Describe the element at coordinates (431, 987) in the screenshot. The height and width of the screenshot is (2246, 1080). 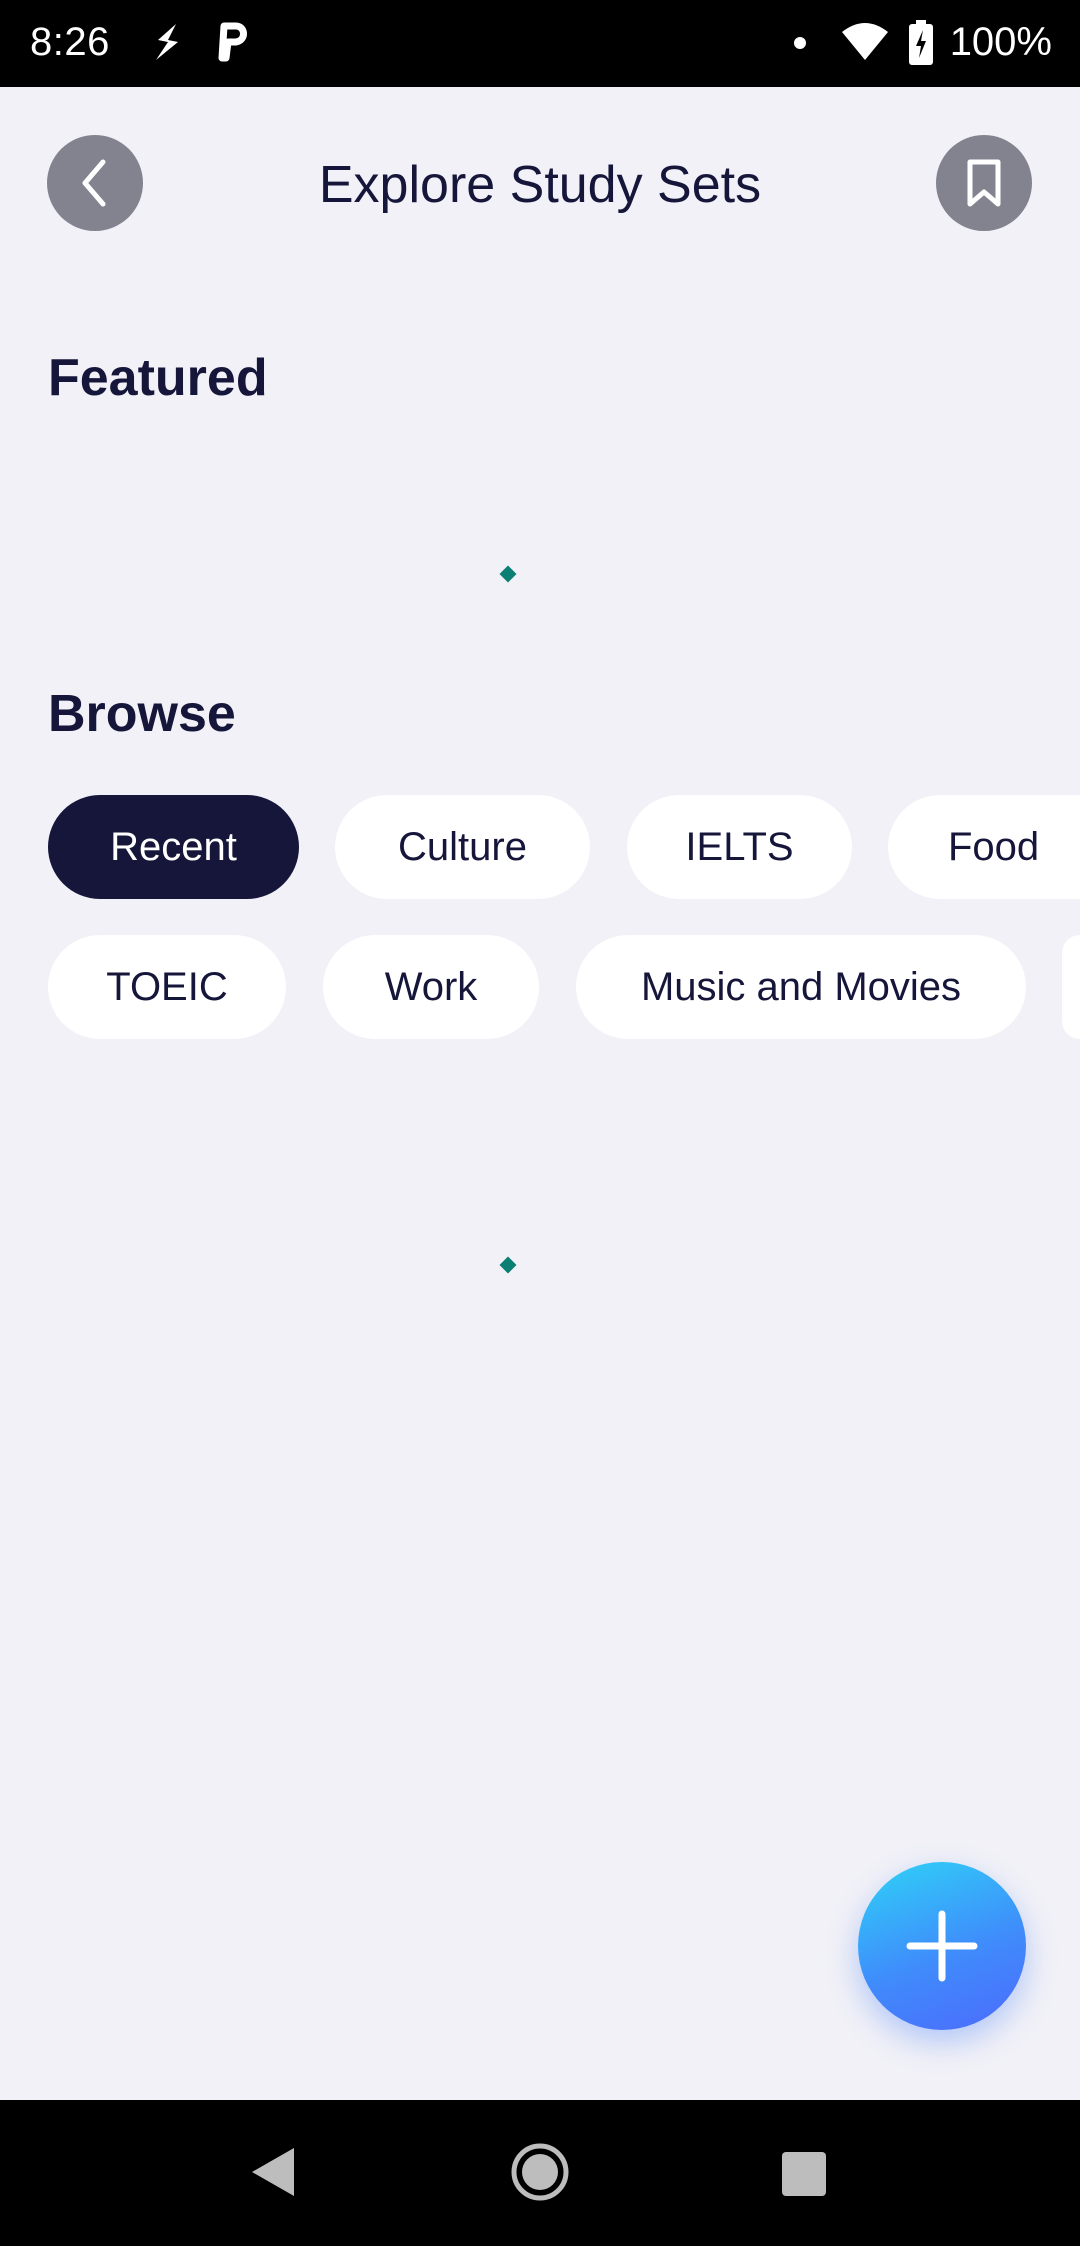
I see `chip-work: Work` at that location.